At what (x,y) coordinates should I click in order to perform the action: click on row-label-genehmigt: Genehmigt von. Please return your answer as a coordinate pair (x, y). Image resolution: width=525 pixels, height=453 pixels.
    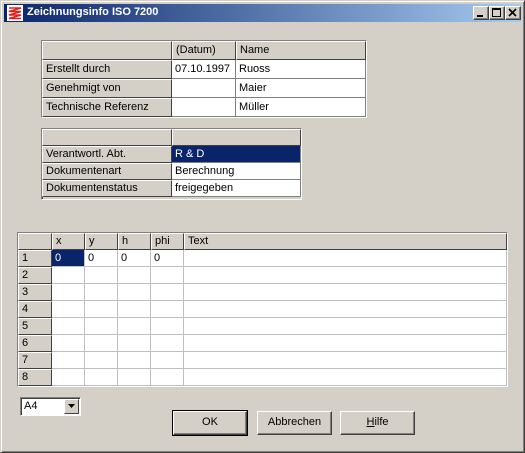
    Looking at the image, I should click on (107, 88).